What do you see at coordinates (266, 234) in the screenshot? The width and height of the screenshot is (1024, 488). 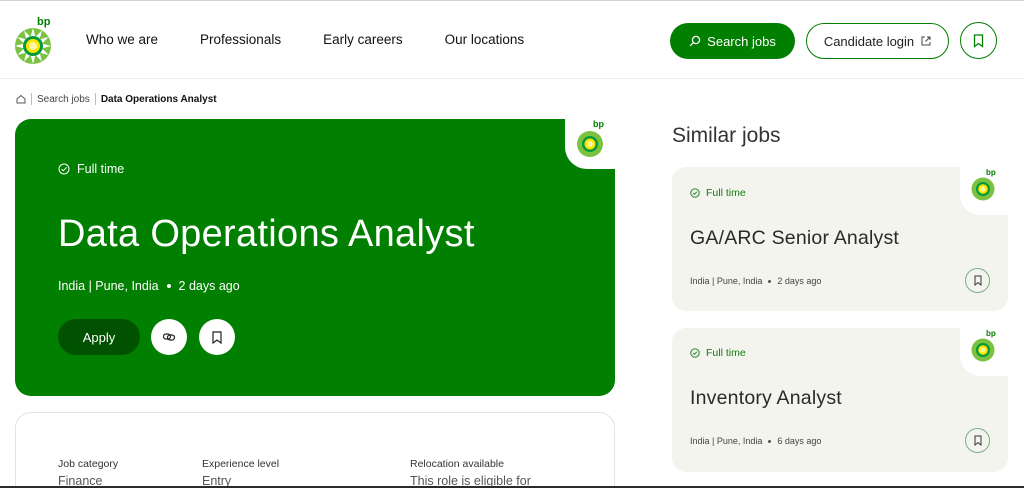 I see `job-title: Data Operations Analyst` at bounding box center [266, 234].